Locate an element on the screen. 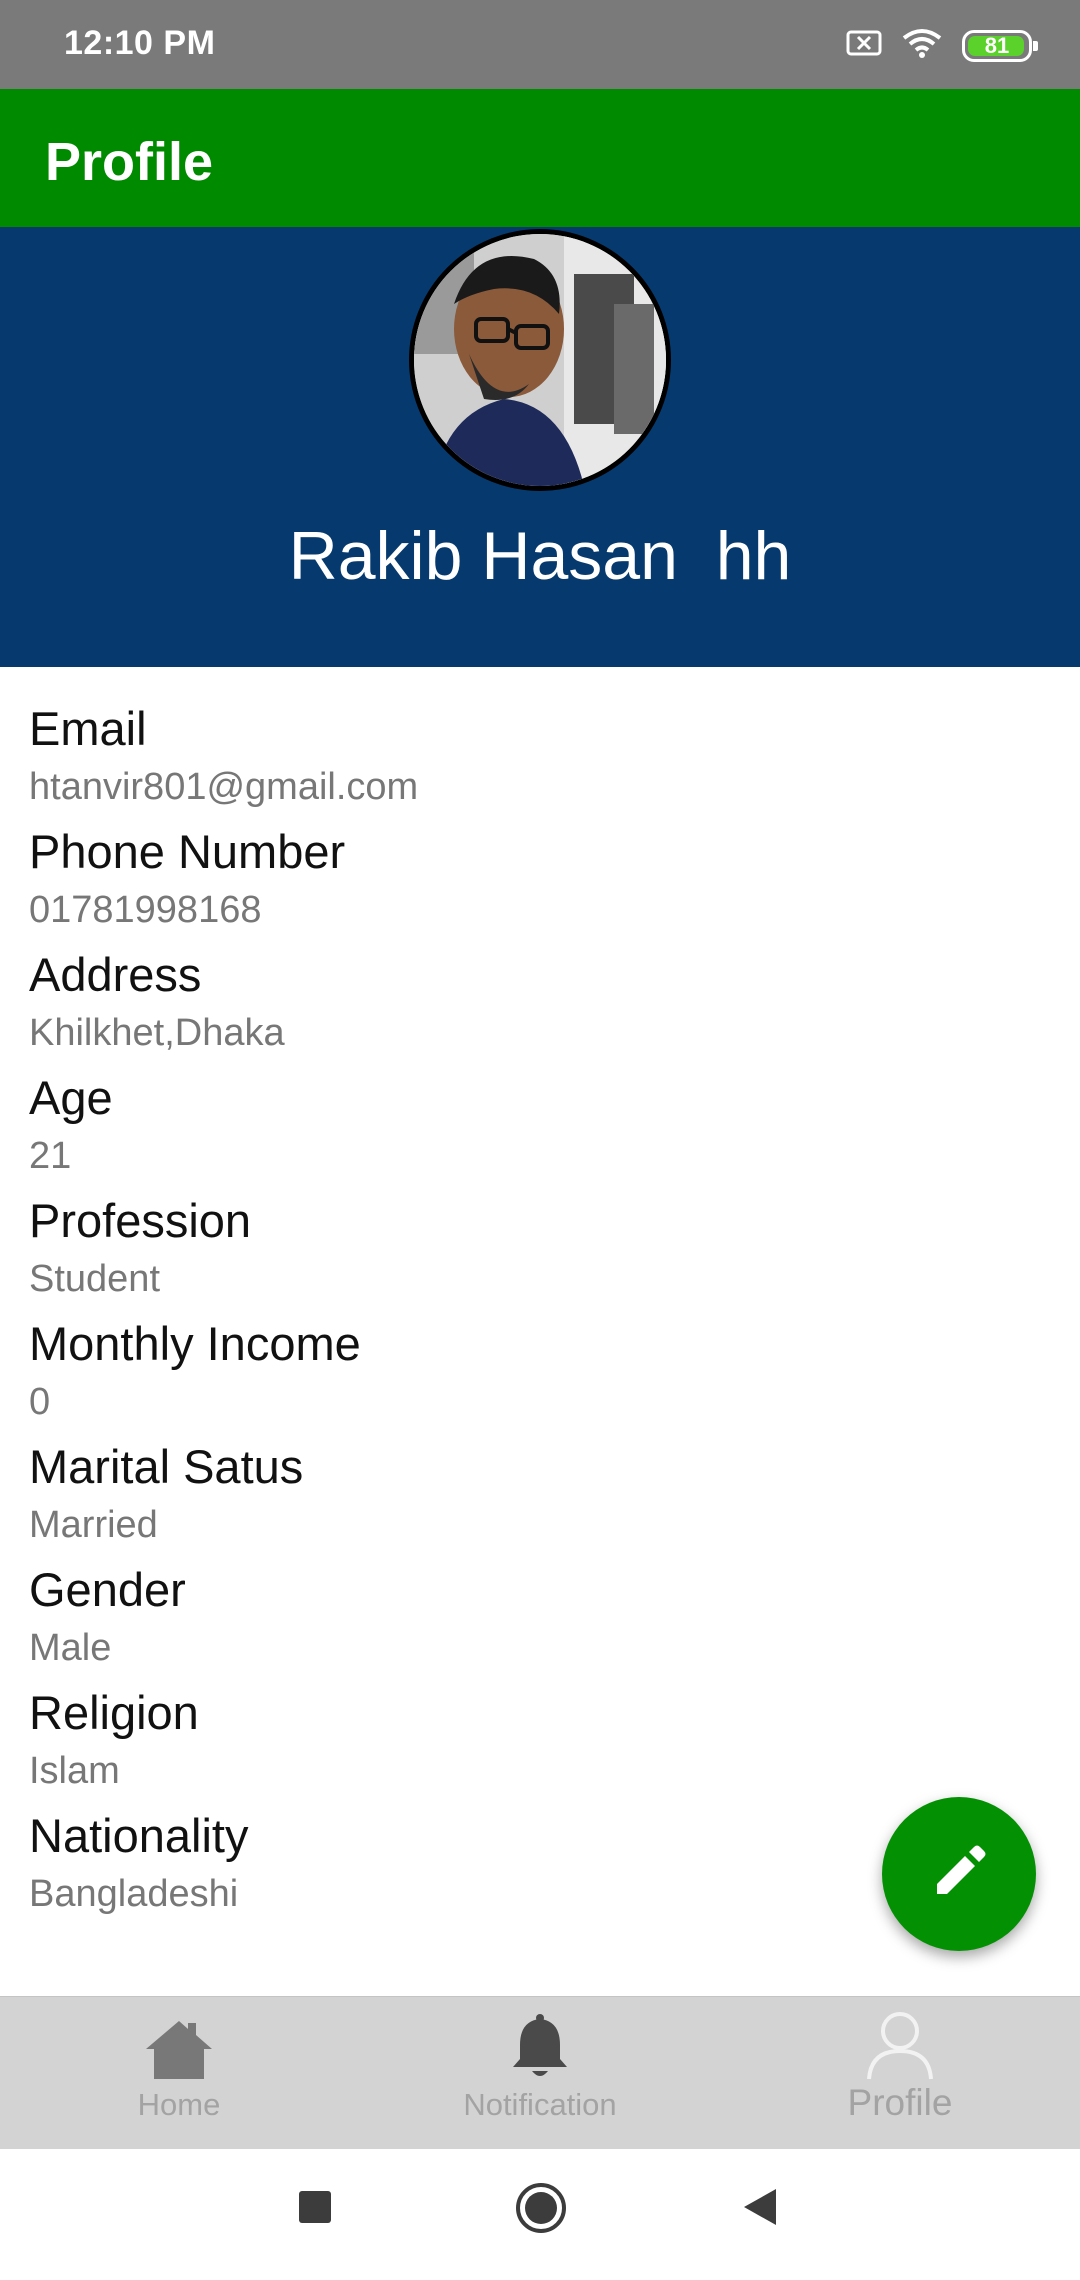 This screenshot has width=1080, height=2280. battery-tip is located at coordinates (1035, 45).